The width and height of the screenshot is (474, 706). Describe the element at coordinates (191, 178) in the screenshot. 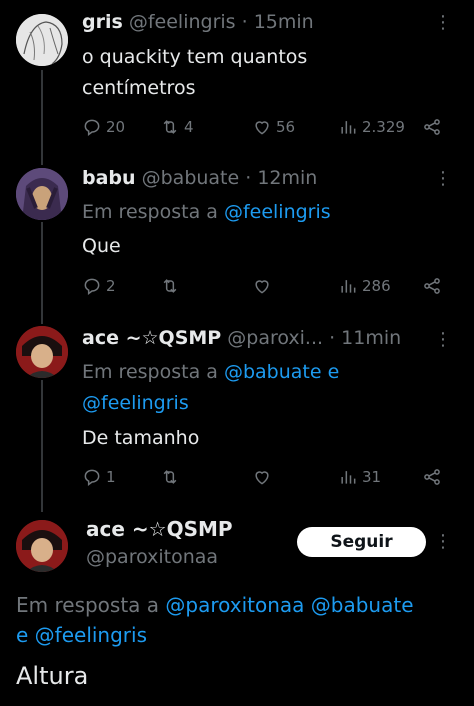

I see `author-handle: @babuate` at that location.